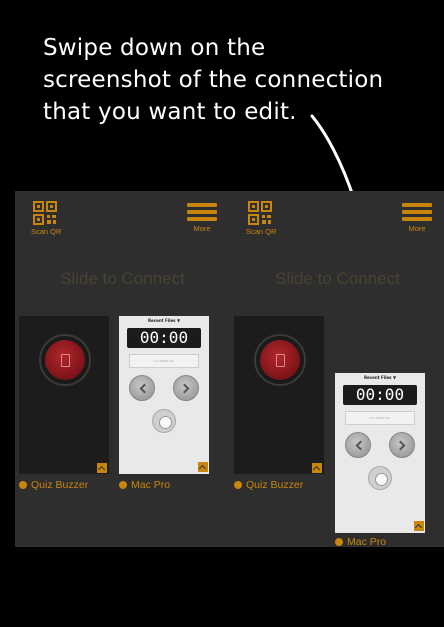 This screenshot has width=444, height=627. I want to click on connection-card-mac-pro-swiped: Recent Files ▼ 00:00 not SWIPE bar, so click(380, 453).